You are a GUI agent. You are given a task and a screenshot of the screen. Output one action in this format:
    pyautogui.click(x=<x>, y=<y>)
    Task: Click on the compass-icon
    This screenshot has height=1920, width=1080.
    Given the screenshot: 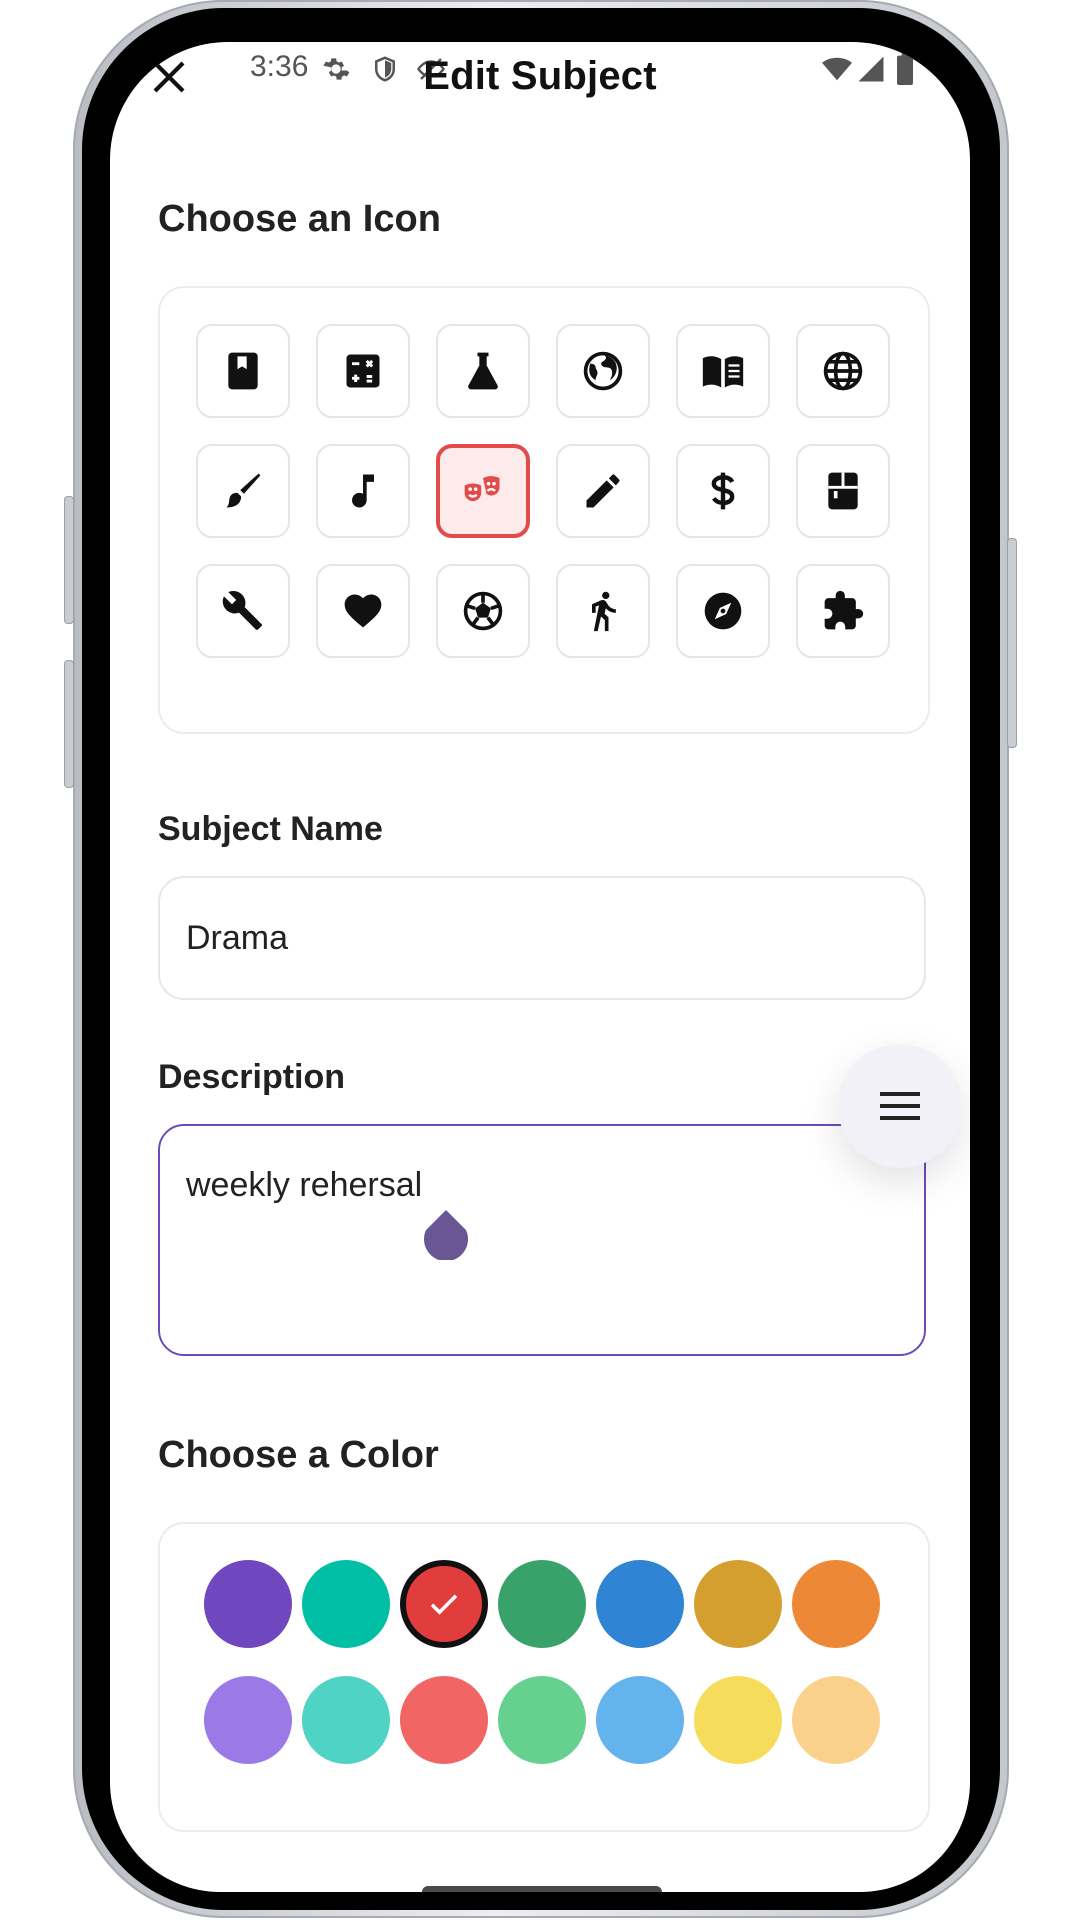 What is the action you would take?
    pyautogui.click(x=723, y=611)
    